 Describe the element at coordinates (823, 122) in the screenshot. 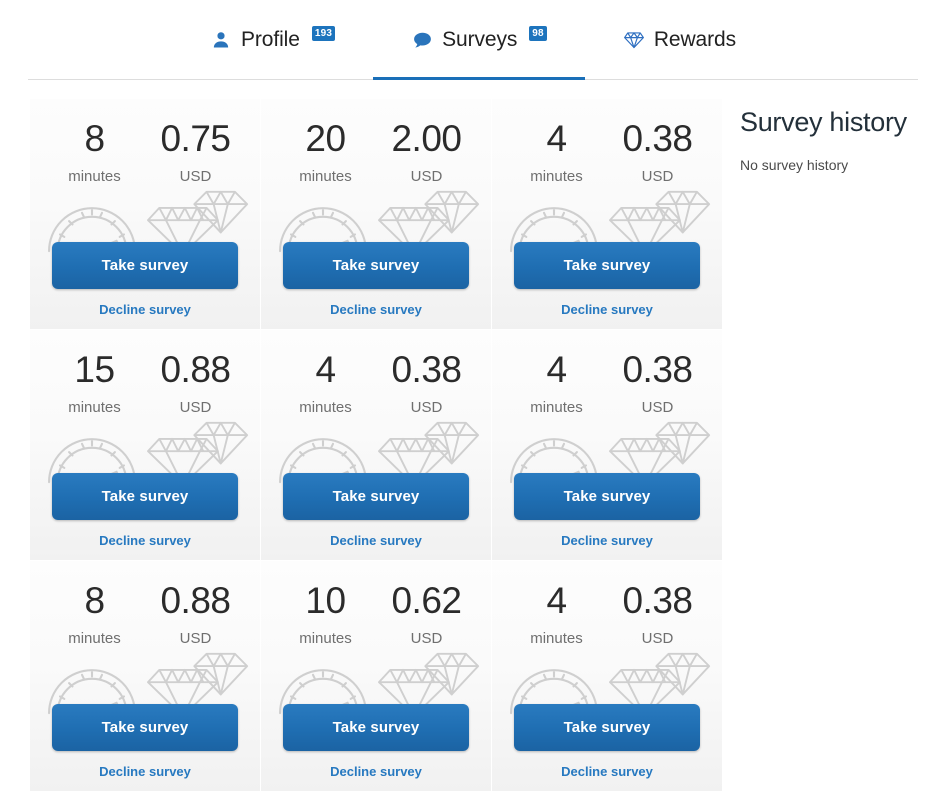

I see `survey-history-title: Survey history` at that location.